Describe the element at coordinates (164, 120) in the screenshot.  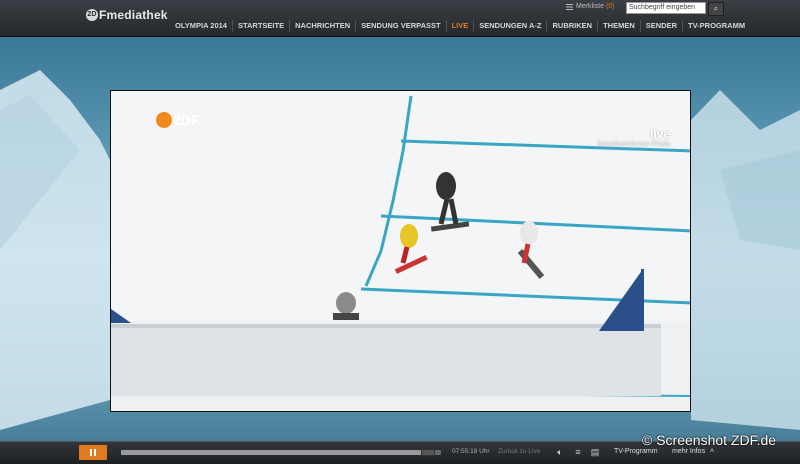
I see `zdf-circle-icon` at that location.